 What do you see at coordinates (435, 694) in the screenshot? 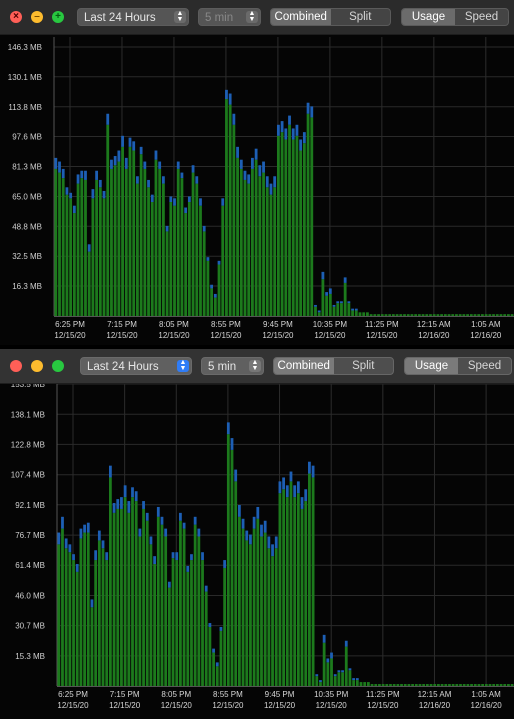
I see `x-tick-time-label: 12:15 AM` at bounding box center [435, 694].